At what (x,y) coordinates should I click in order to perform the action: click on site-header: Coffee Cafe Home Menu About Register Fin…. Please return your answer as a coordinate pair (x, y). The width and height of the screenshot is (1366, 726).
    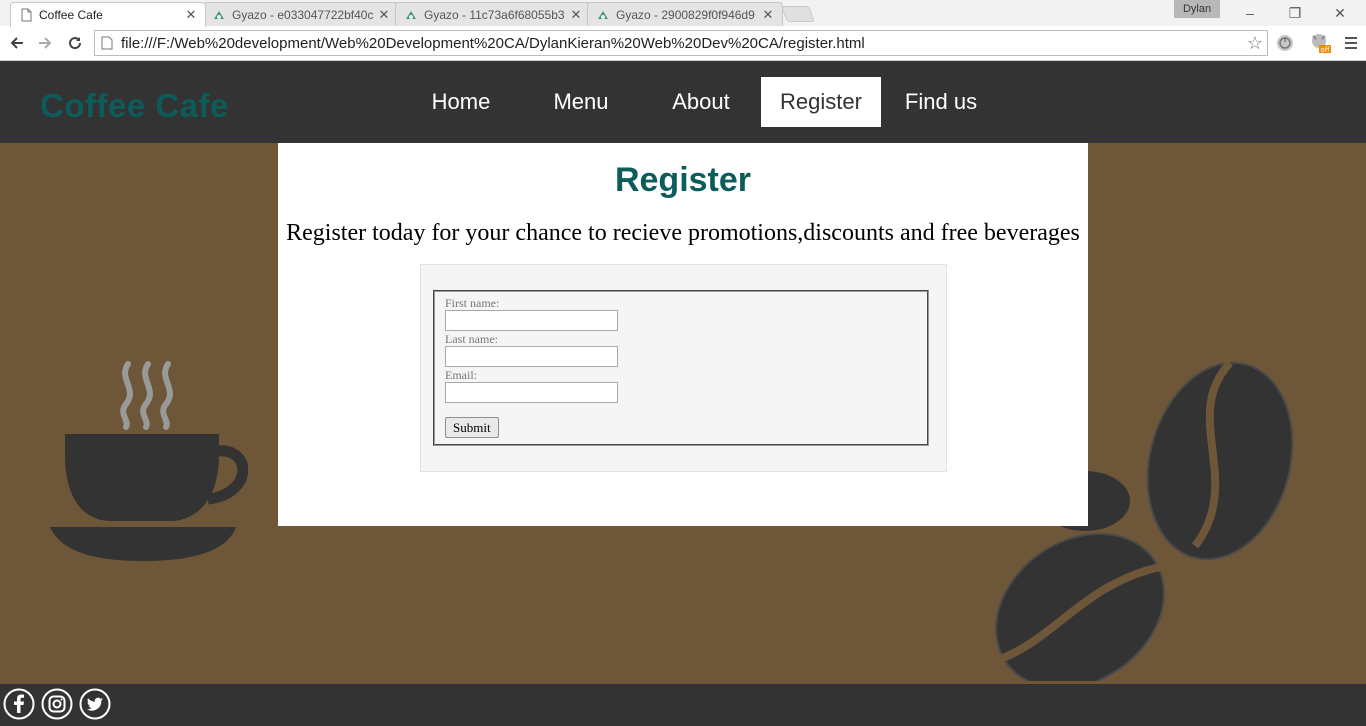
    Looking at the image, I should click on (683, 102).